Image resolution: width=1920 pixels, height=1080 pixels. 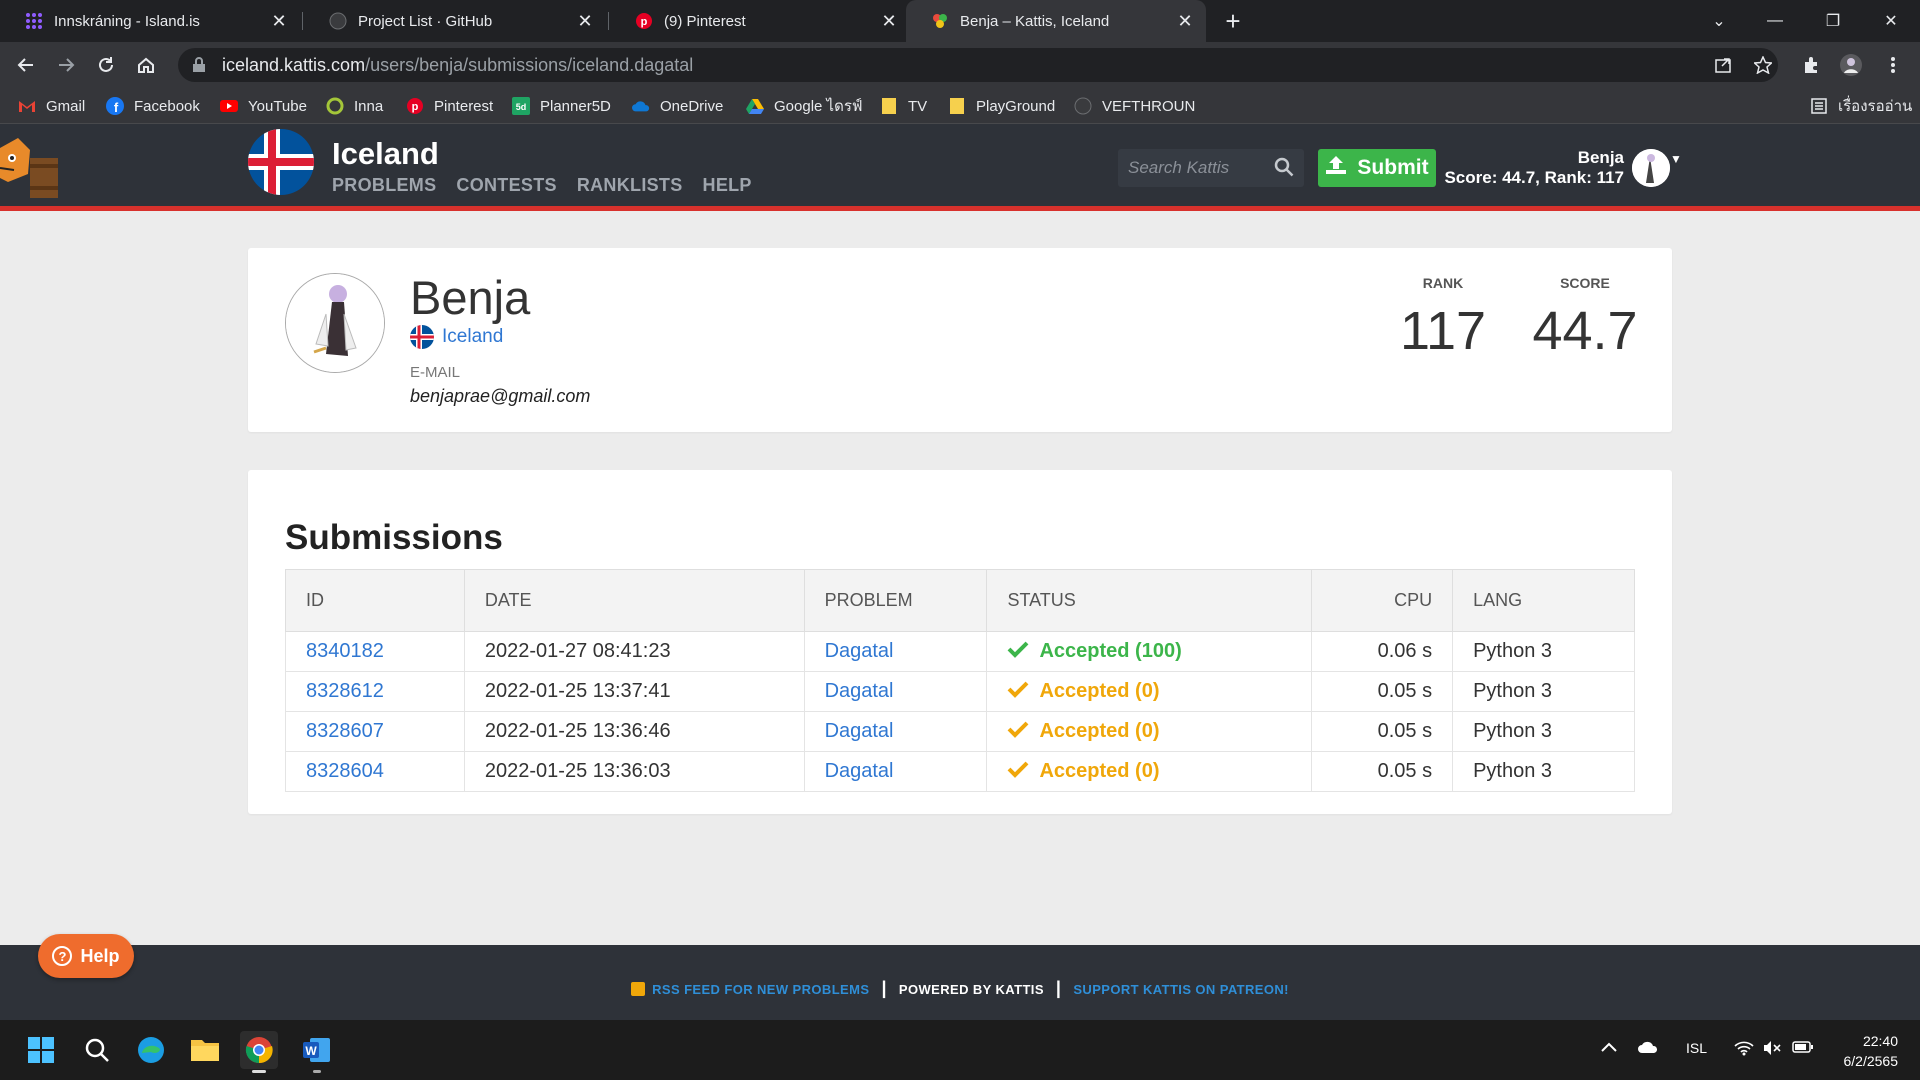 I want to click on help-button: ? Help, so click(x=86, y=956).